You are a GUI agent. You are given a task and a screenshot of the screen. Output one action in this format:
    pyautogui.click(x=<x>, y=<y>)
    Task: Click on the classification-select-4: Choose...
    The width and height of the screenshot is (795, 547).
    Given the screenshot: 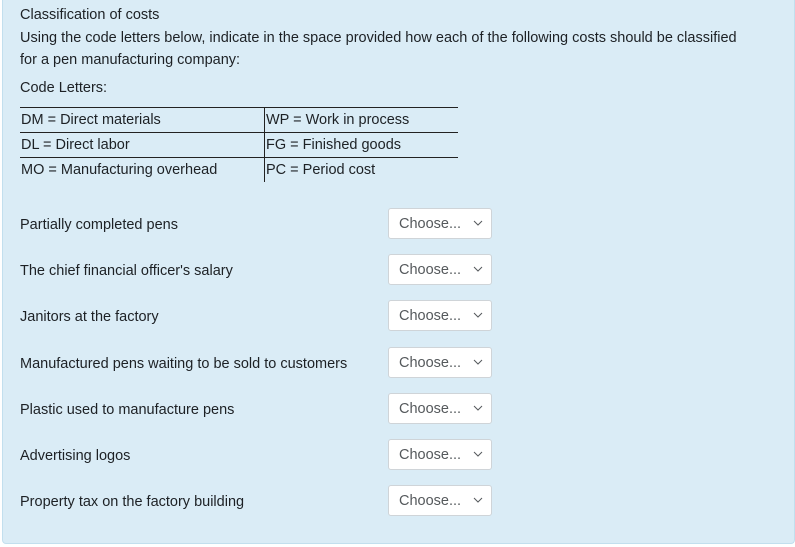 What is the action you would take?
    pyautogui.click(x=440, y=362)
    